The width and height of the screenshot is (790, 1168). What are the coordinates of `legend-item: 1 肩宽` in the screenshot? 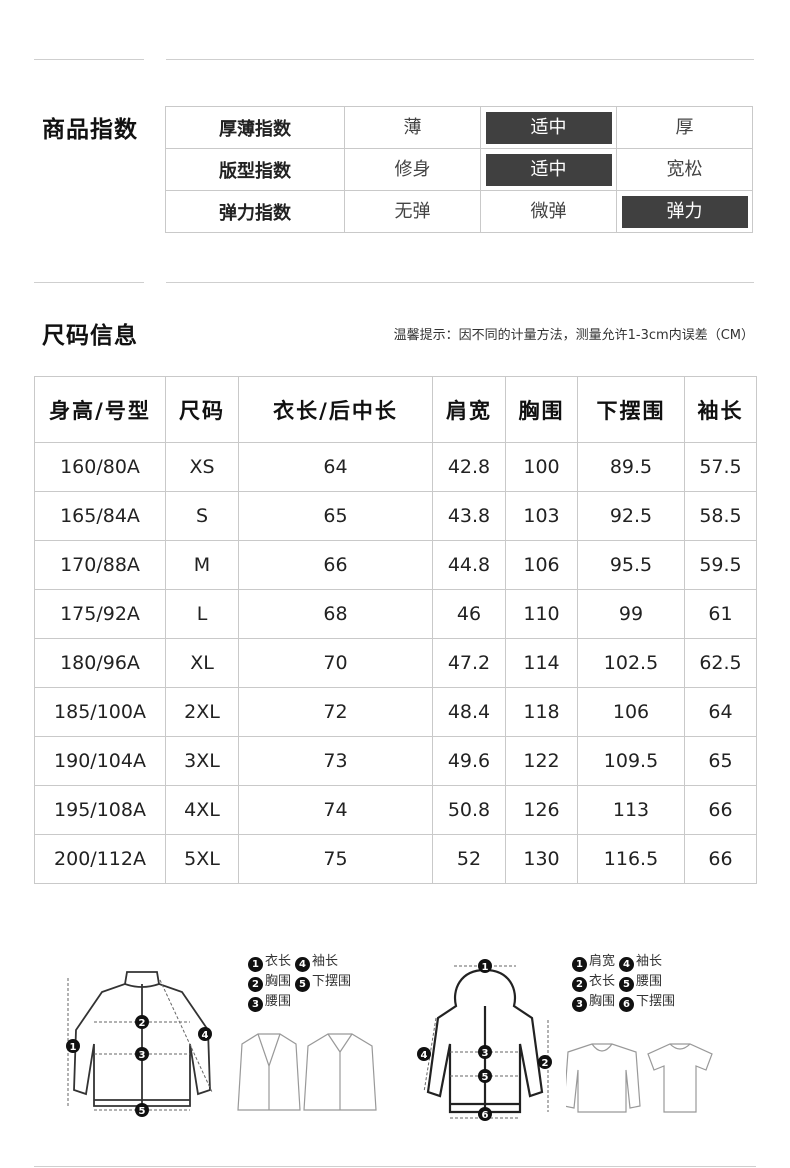 It's located at (593, 962).